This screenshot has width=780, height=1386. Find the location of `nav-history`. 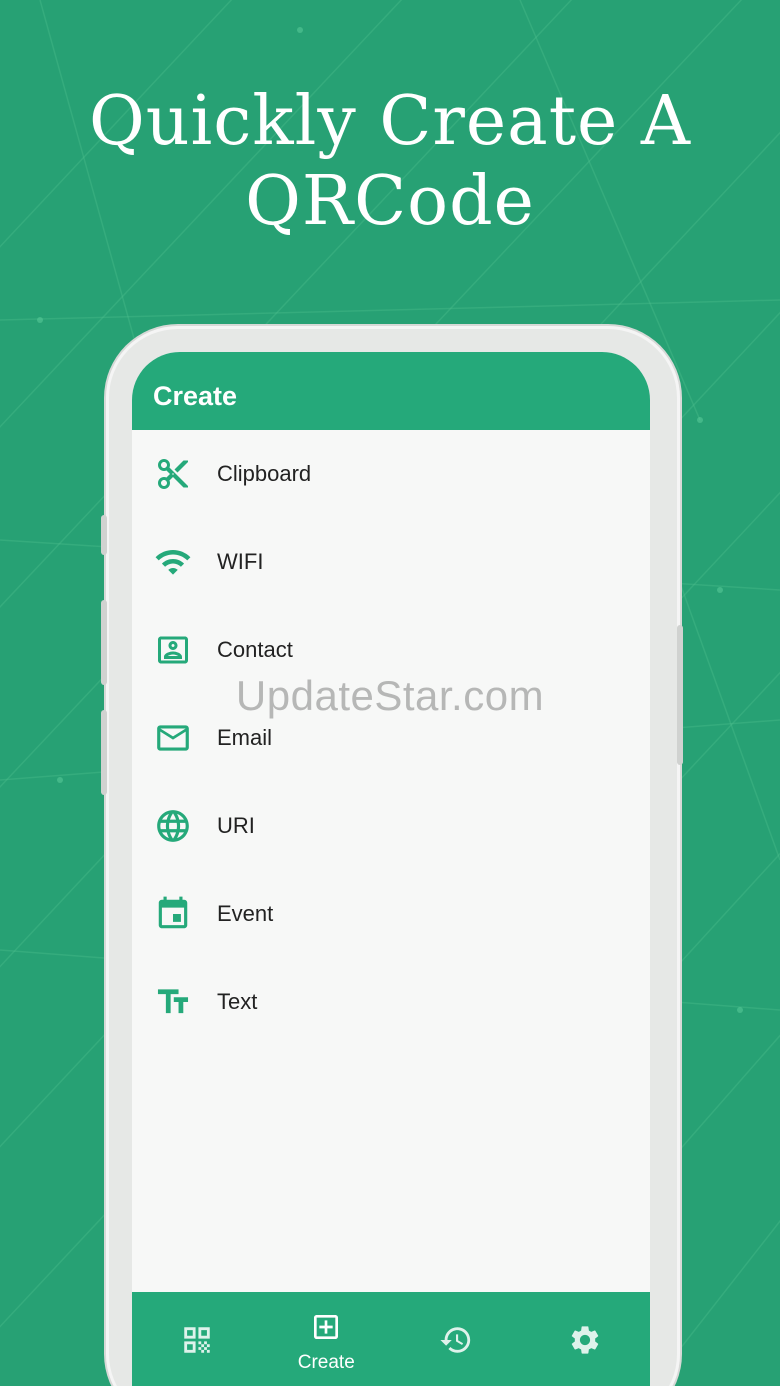

nav-history is located at coordinates (456, 1339).